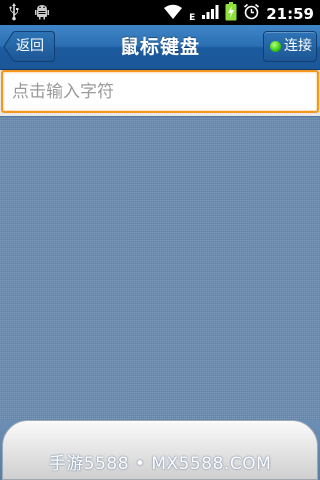 This screenshot has height=480, width=320. I want to click on usb-icon, so click(14, 14).